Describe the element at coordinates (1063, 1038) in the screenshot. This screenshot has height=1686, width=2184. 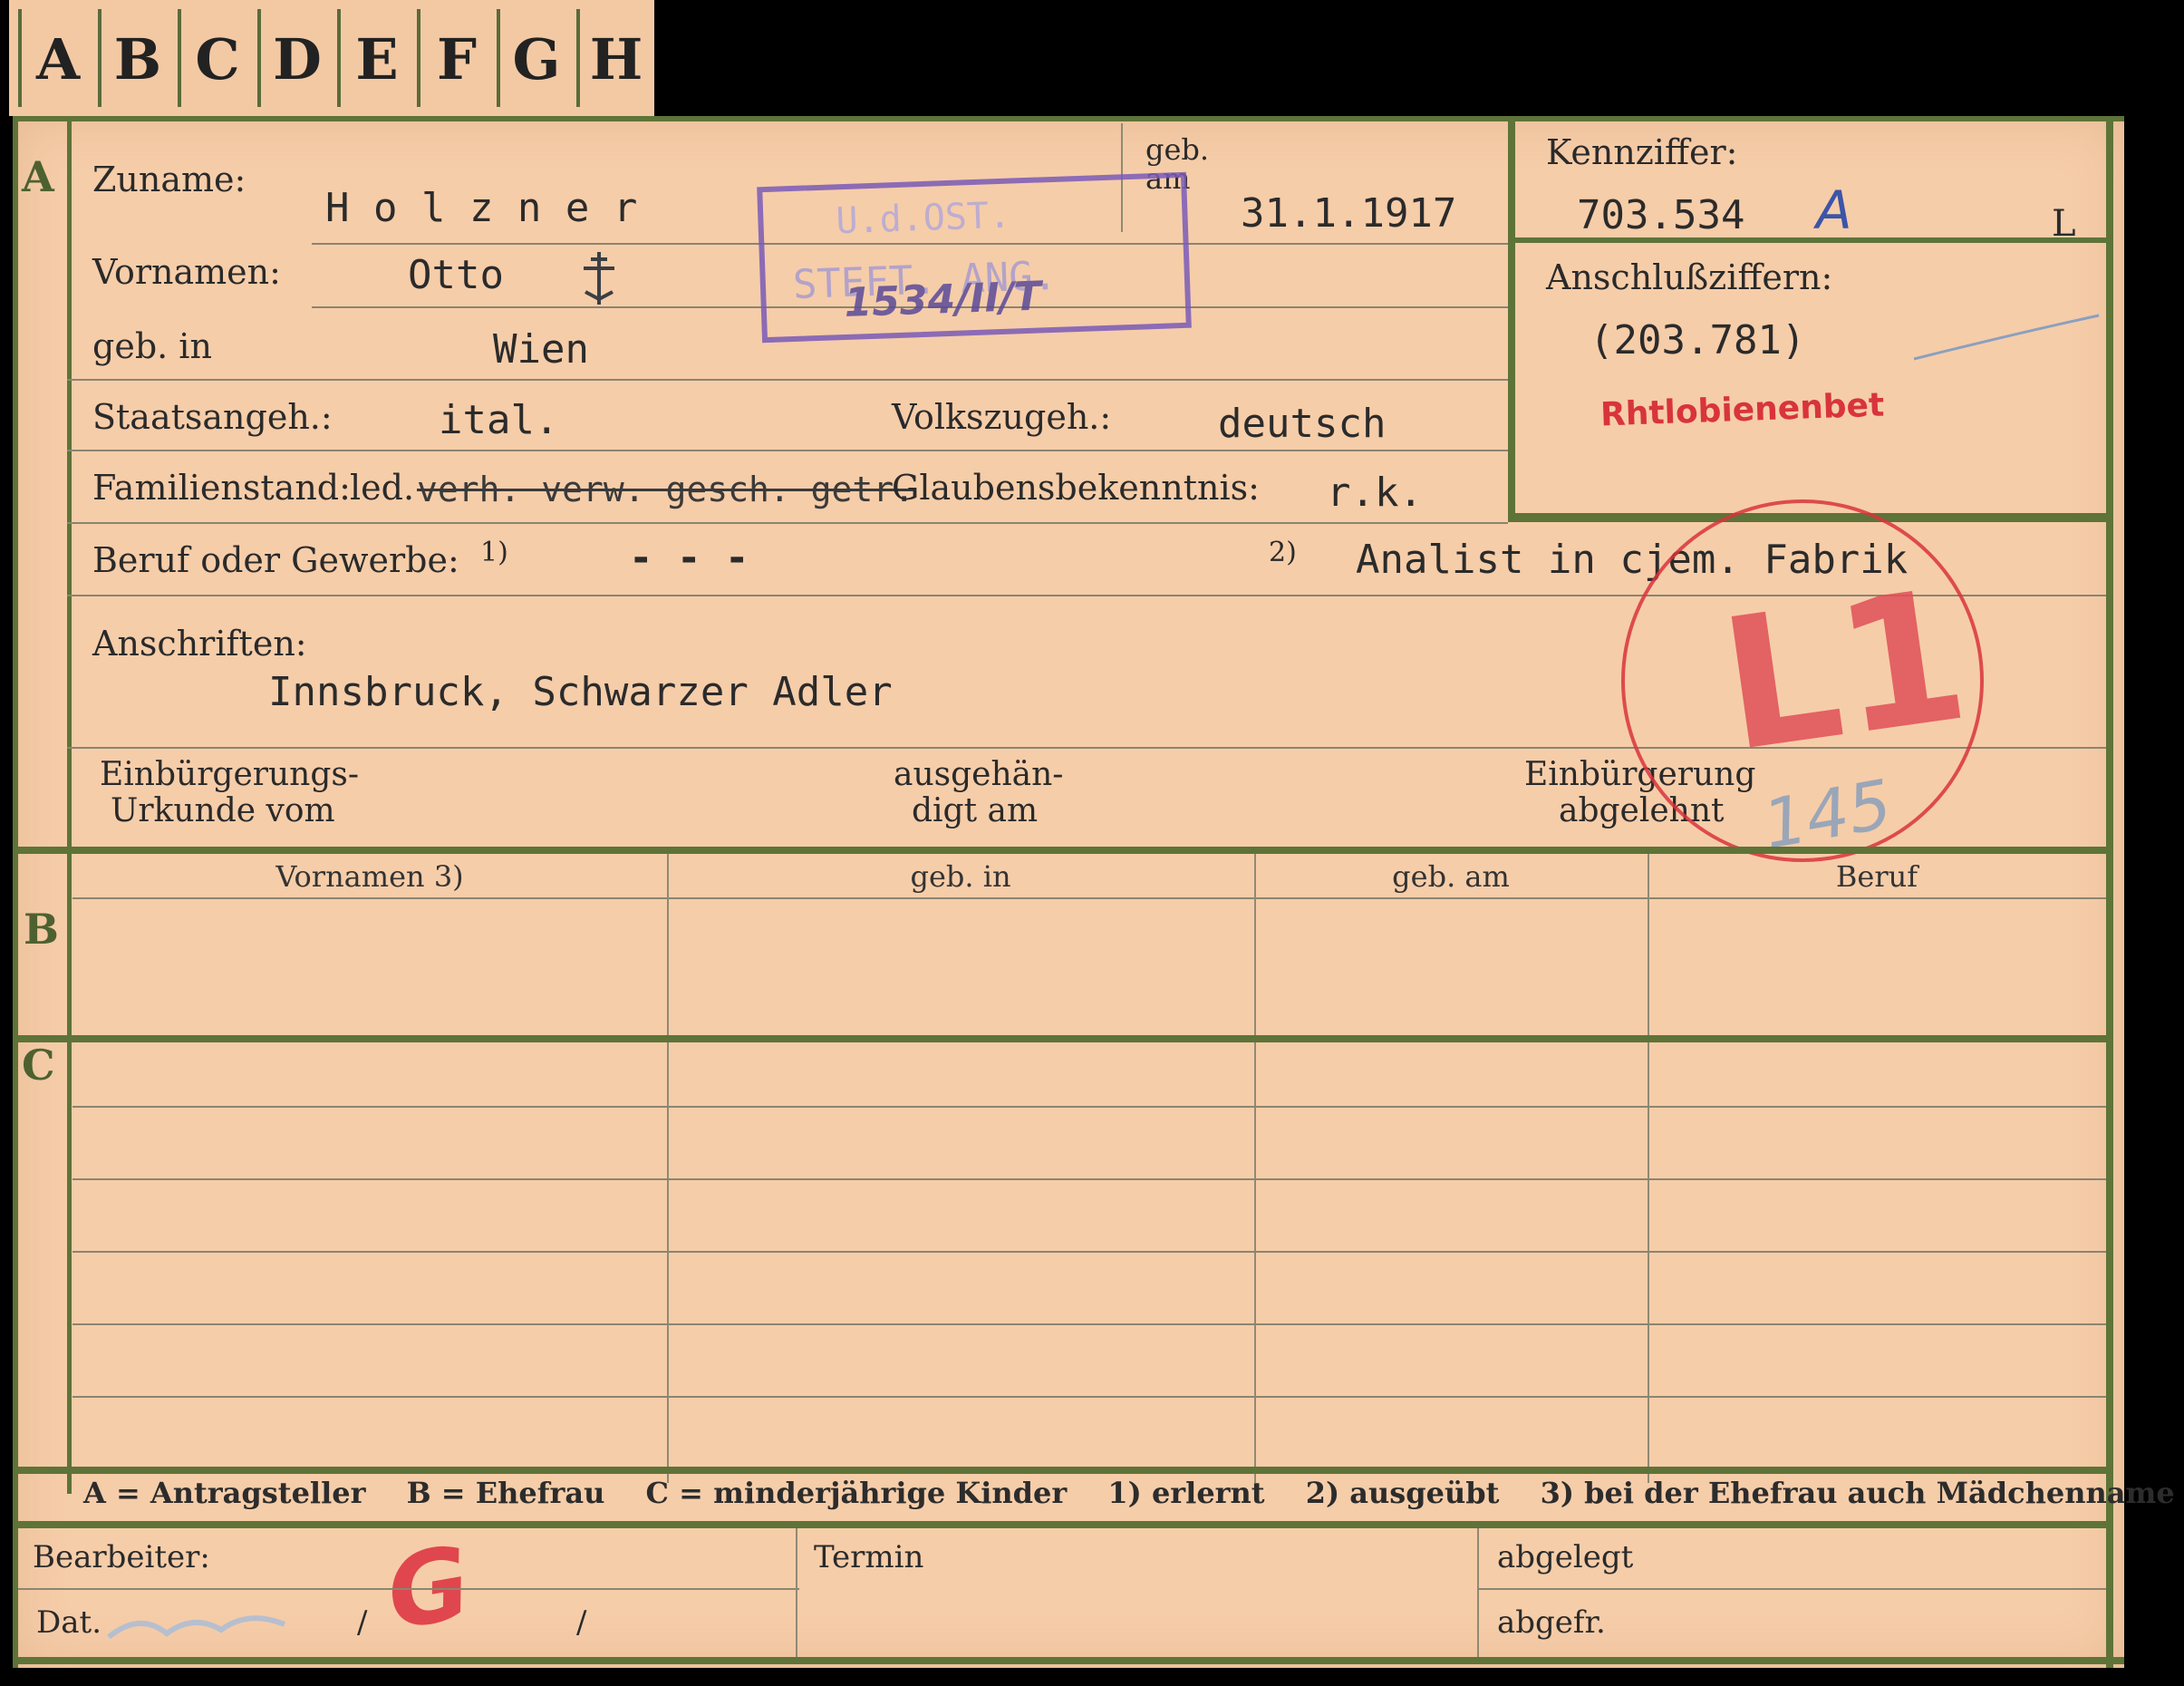
I see `section-c-top-rule` at that location.